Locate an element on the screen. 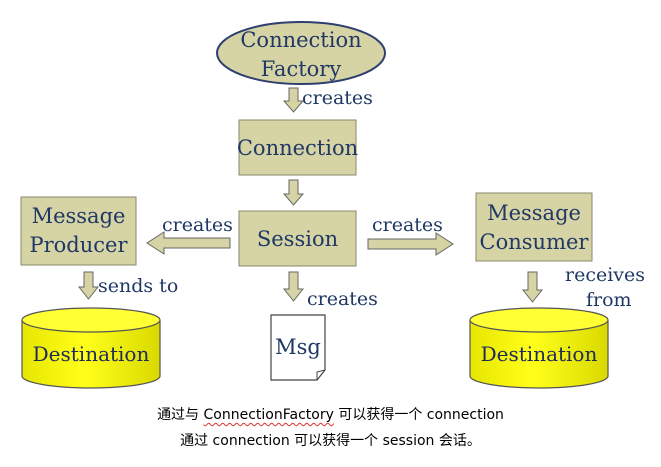  msg-label: Msg is located at coordinates (298, 347).